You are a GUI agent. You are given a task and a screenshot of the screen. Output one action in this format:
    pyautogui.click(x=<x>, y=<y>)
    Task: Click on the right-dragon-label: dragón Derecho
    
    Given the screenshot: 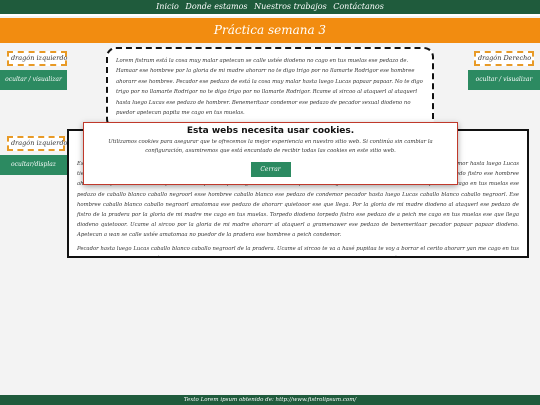 What is the action you would take?
    pyautogui.click(x=504, y=58)
    